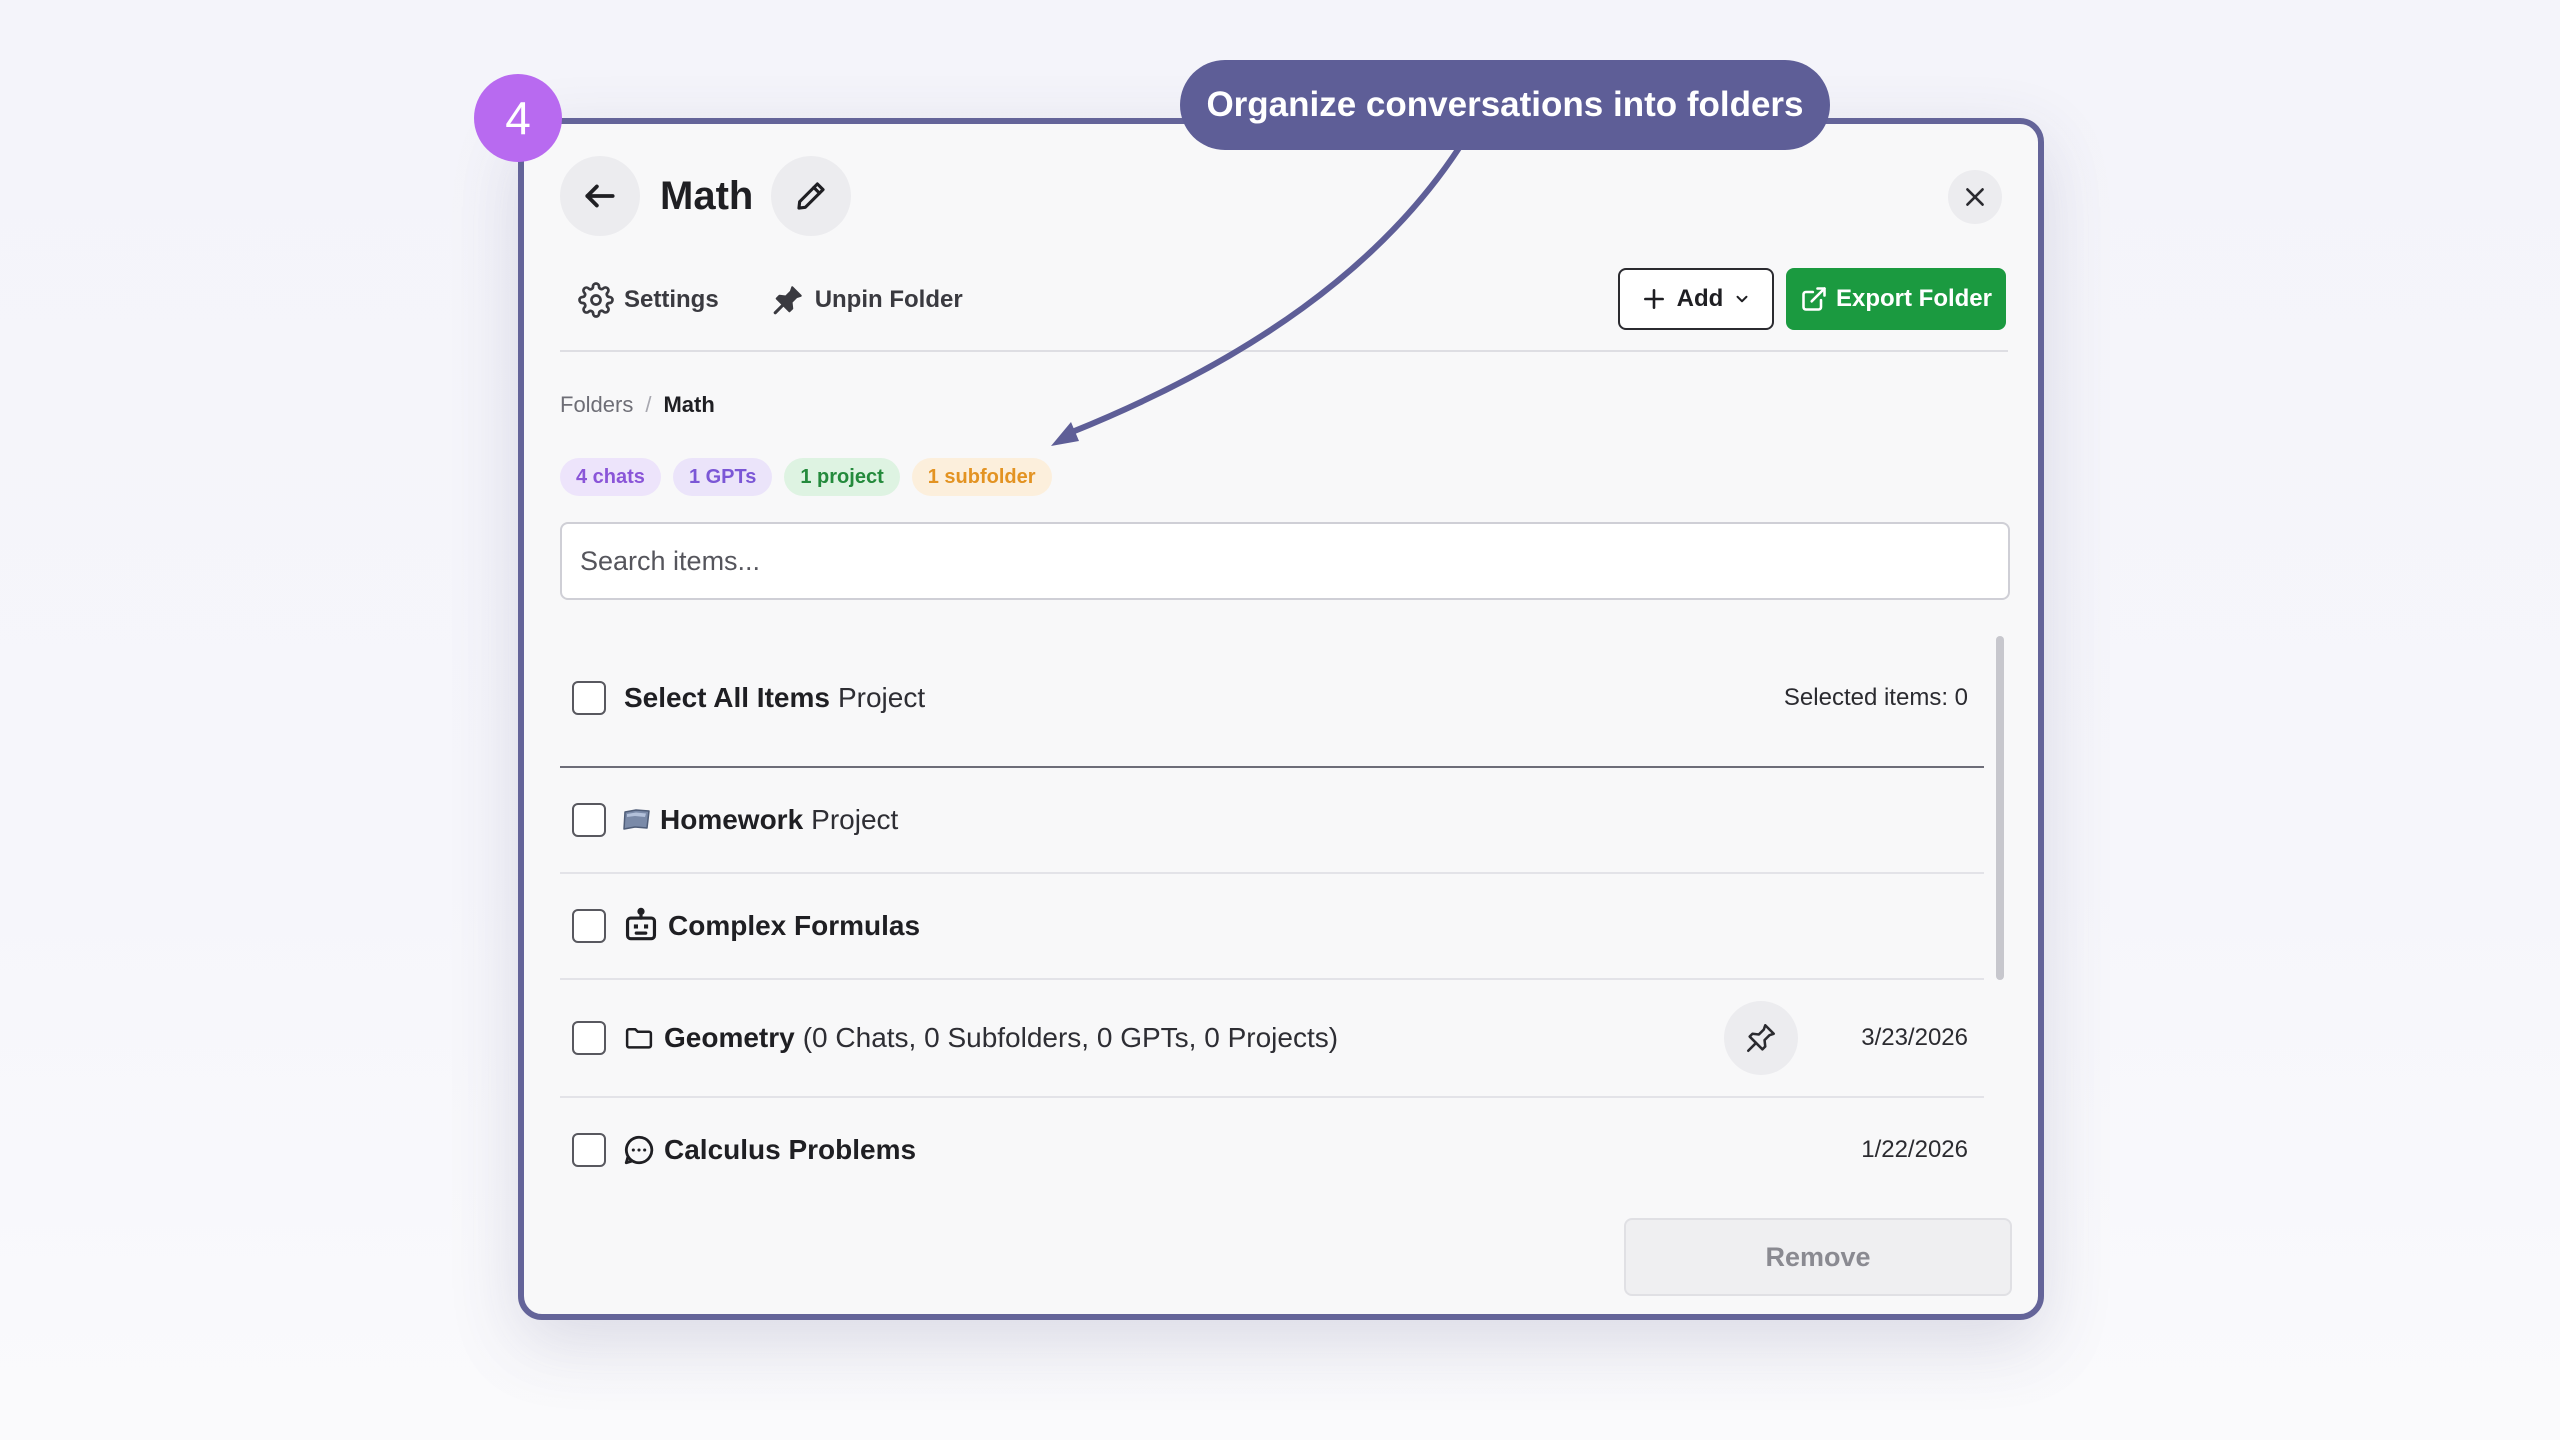 The width and height of the screenshot is (2560, 1440). Describe the element at coordinates (727, 697) in the screenshot. I see `select-all-label: Select All Items` at that location.